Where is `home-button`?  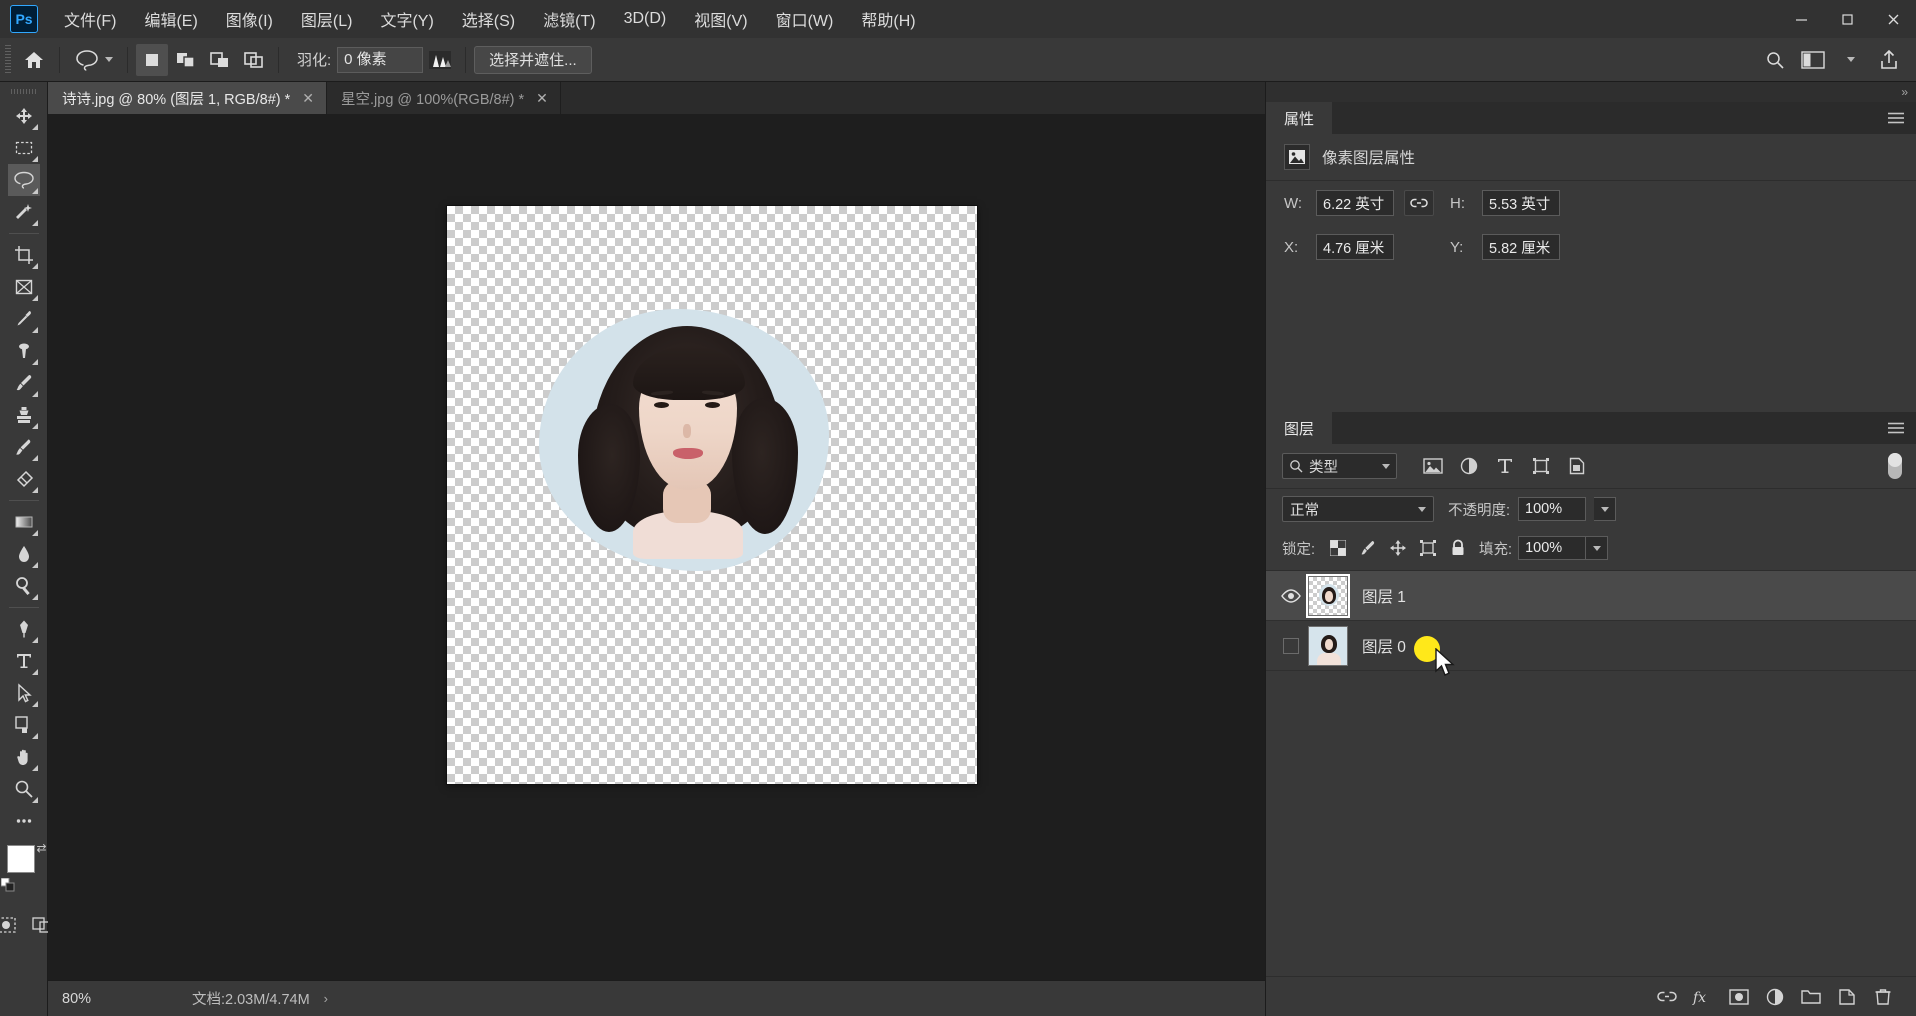
home-button is located at coordinates (34, 60).